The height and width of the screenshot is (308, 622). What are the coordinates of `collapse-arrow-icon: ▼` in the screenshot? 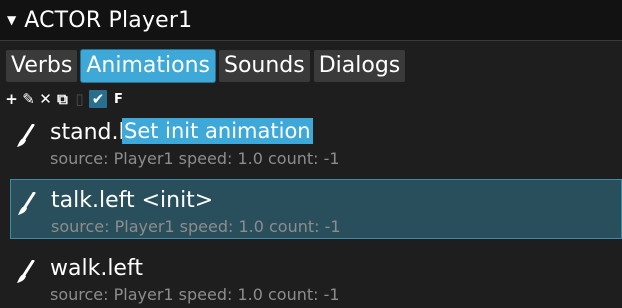 It's located at (11, 20).